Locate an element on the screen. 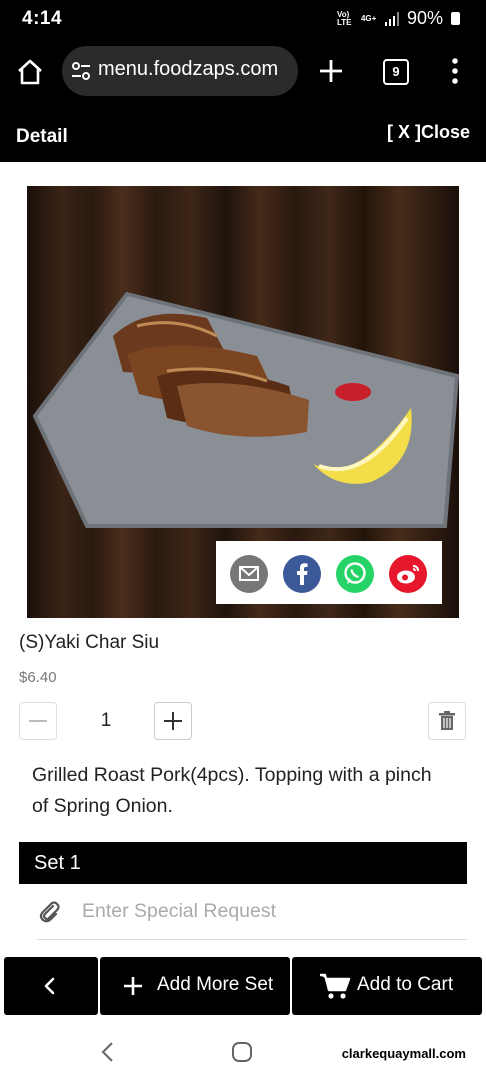 The width and height of the screenshot is (486, 1080). delete-item-button is located at coordinates (447, 721).